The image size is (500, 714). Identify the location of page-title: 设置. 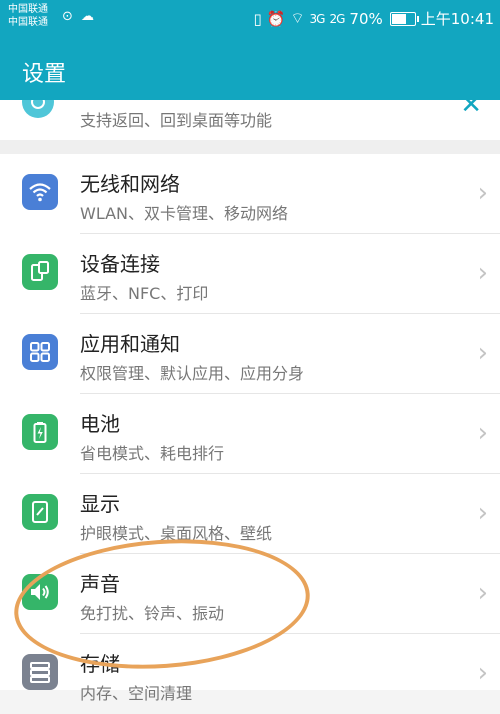
(44, 74).